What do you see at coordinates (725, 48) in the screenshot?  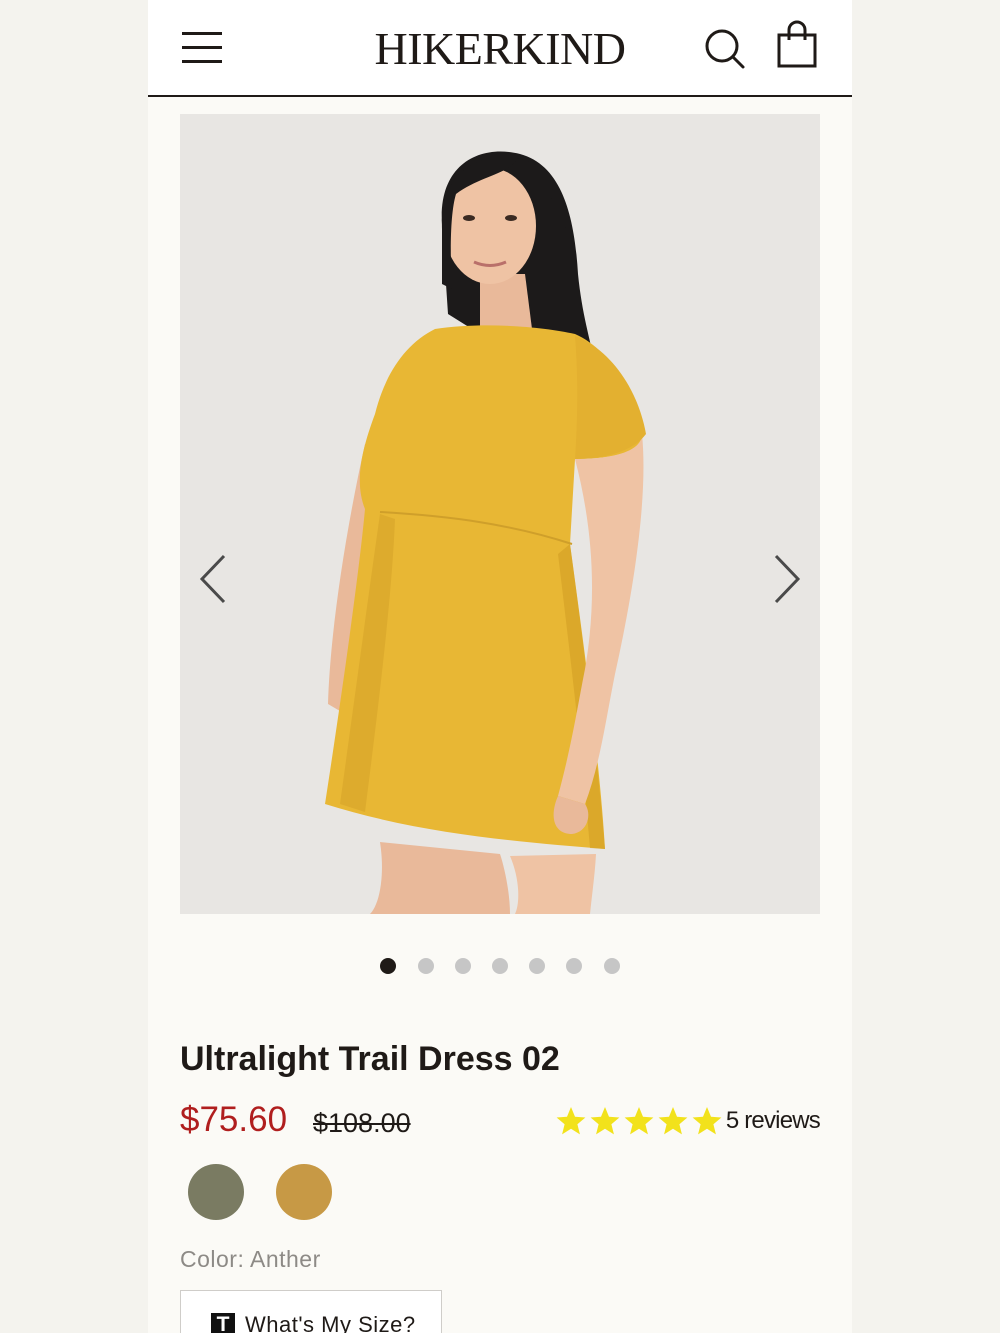 I see `search-icon` at bounding box center [725, 48].